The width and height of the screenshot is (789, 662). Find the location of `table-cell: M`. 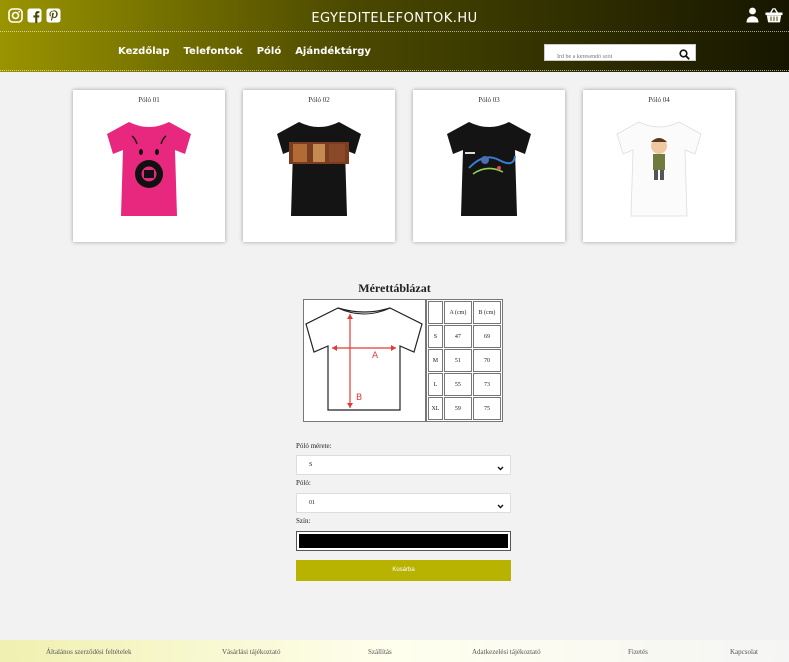

table-cell: M is located at coordinates (435, 360).